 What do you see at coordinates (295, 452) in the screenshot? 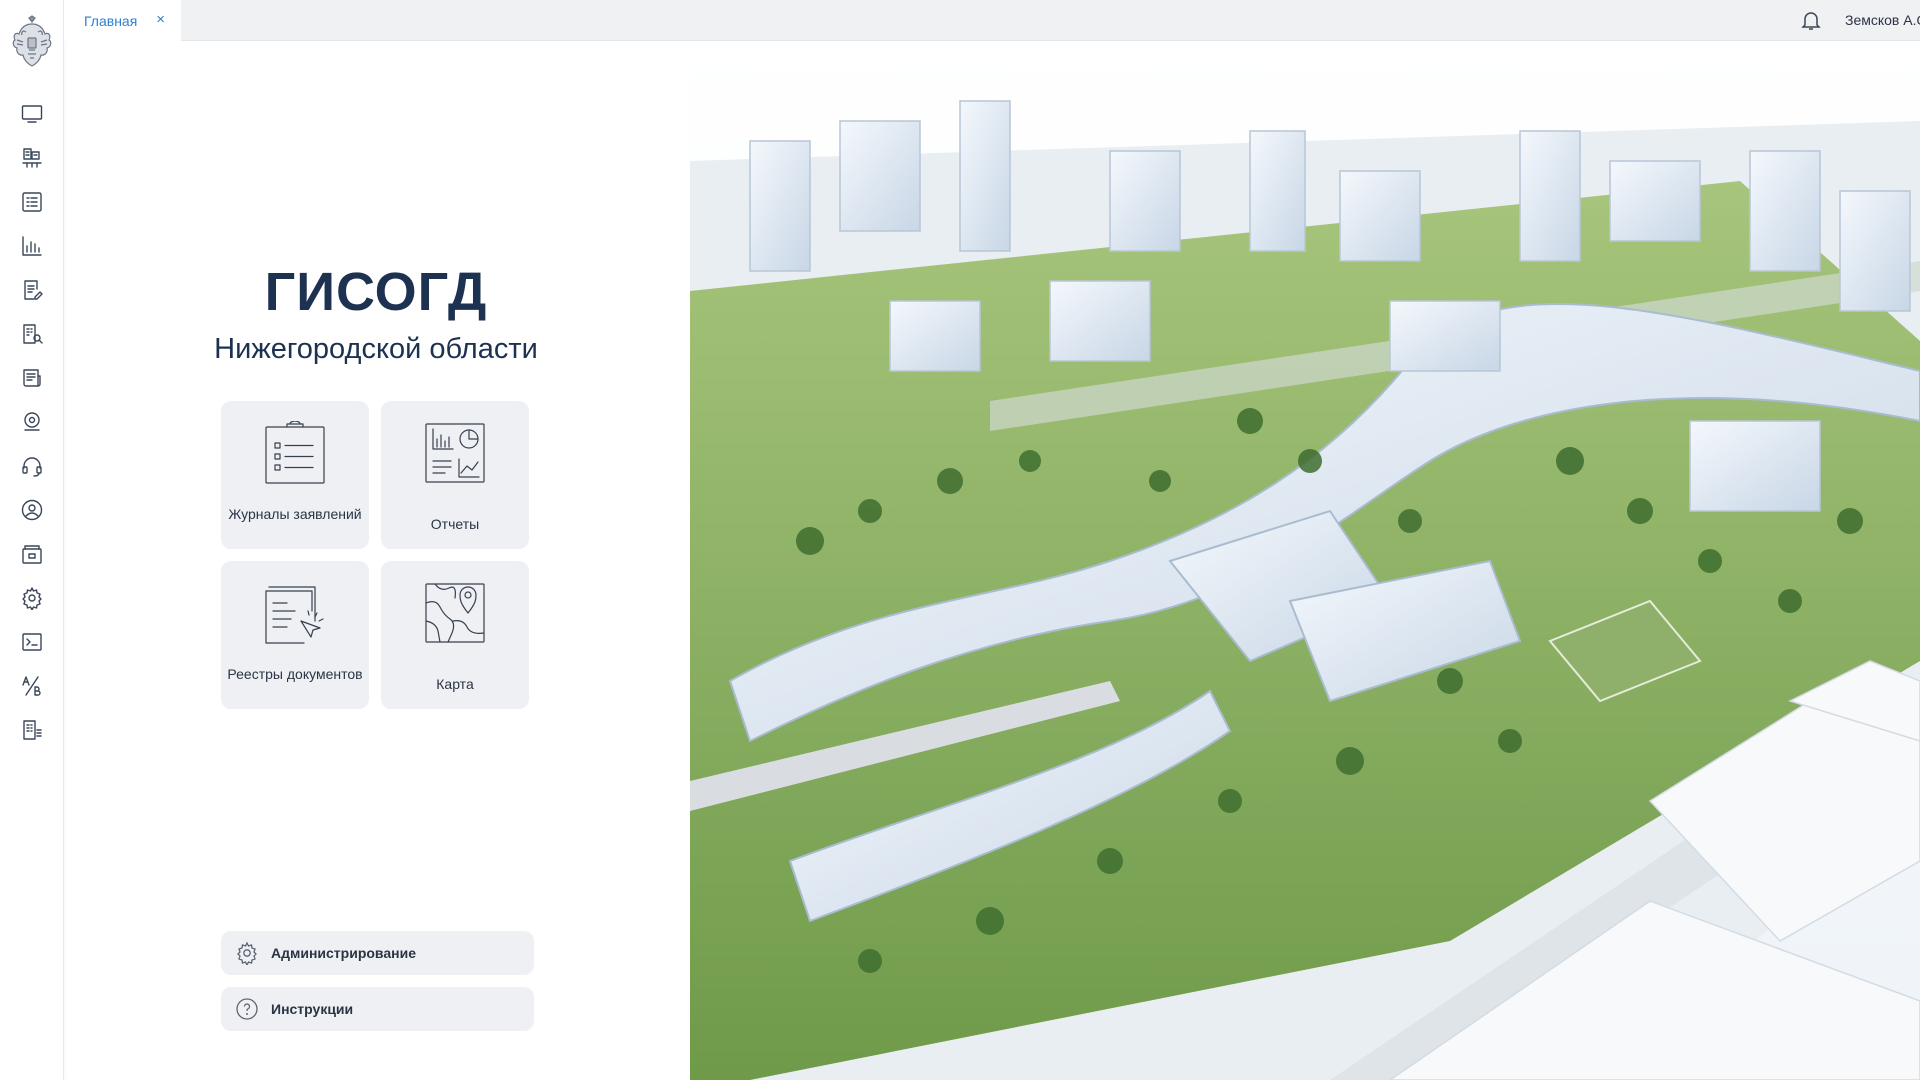
I see `clipboard-list-icon` at bounding box center [295, 452].